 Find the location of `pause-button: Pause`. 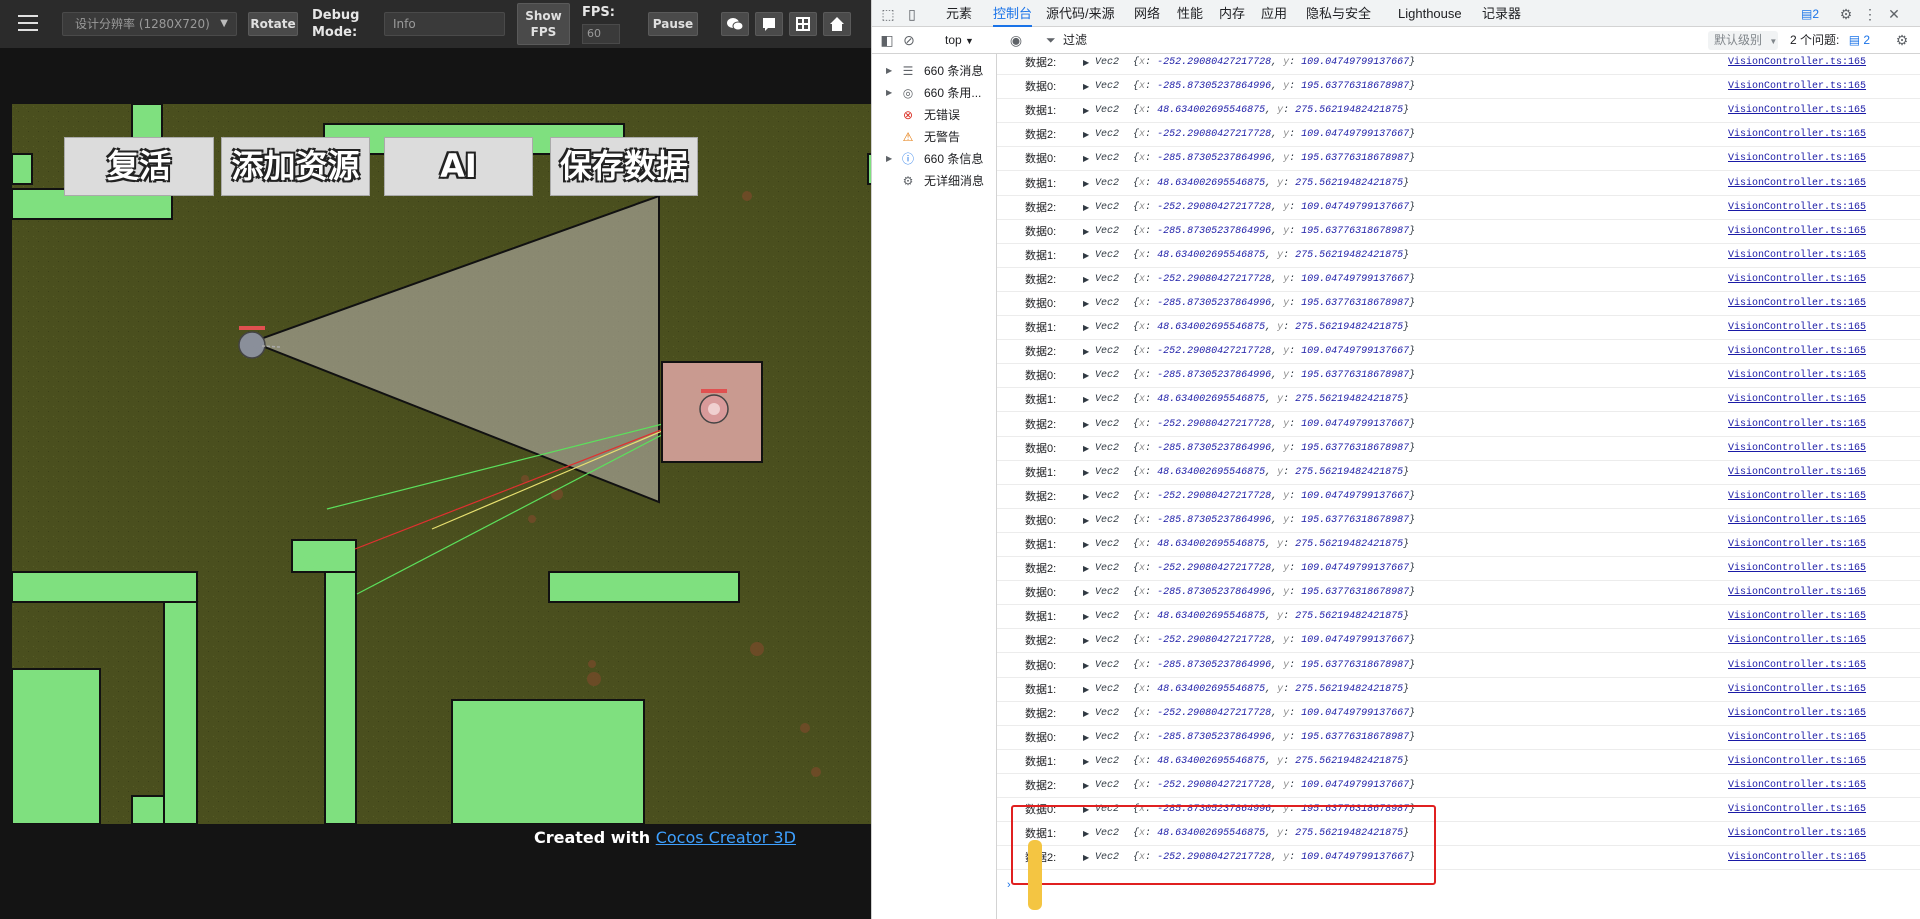

pause-button: Pause is located at coordinates (673, 24).